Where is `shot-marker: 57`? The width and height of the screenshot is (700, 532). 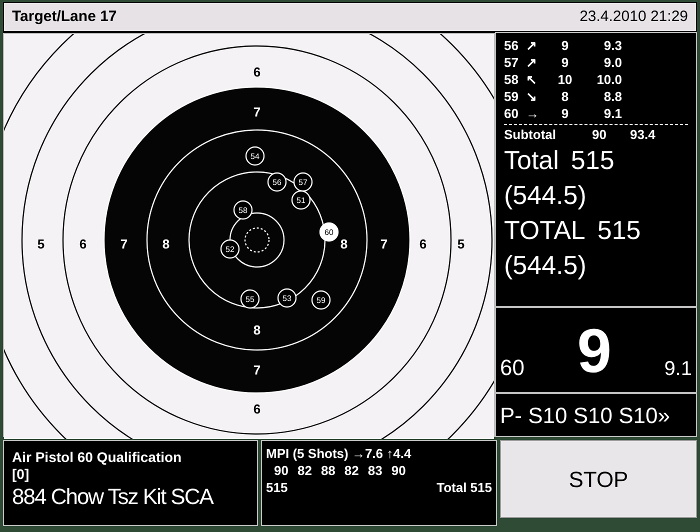
shot-marker: 57 is located at coordinates (303, 182).